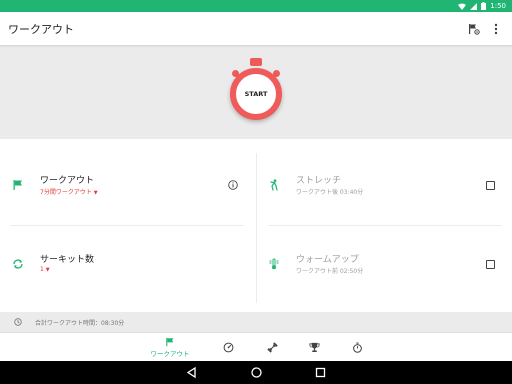  What do you see at coordinates (67, 260) in the screenshot?
I see `circuit-count-title: サーキット数` at bounding box center [67, 260].